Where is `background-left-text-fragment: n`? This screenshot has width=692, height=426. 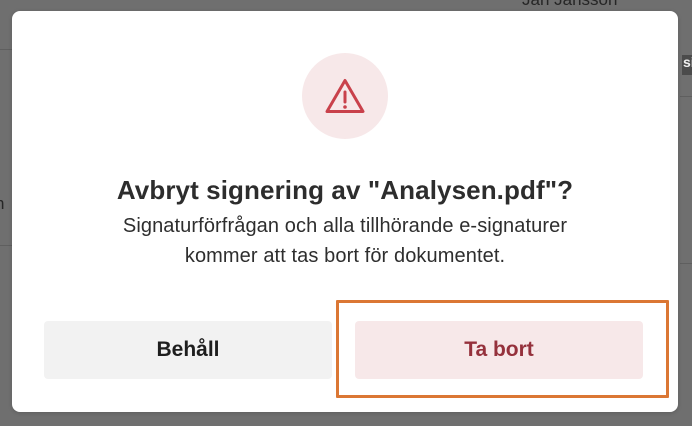 background-left-text-fragment: n is located at coordinates (3, 205).